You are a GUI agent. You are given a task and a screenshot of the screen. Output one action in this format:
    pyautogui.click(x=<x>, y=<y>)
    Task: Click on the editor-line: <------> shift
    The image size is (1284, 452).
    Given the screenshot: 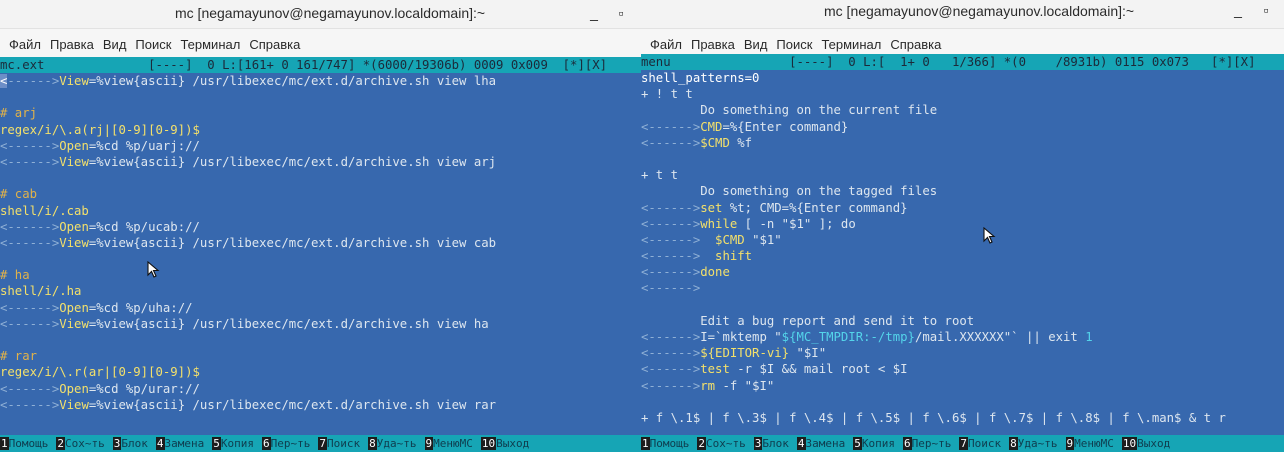 What is the action you would take?
    pyautogui.click(x=962, y=256)
    